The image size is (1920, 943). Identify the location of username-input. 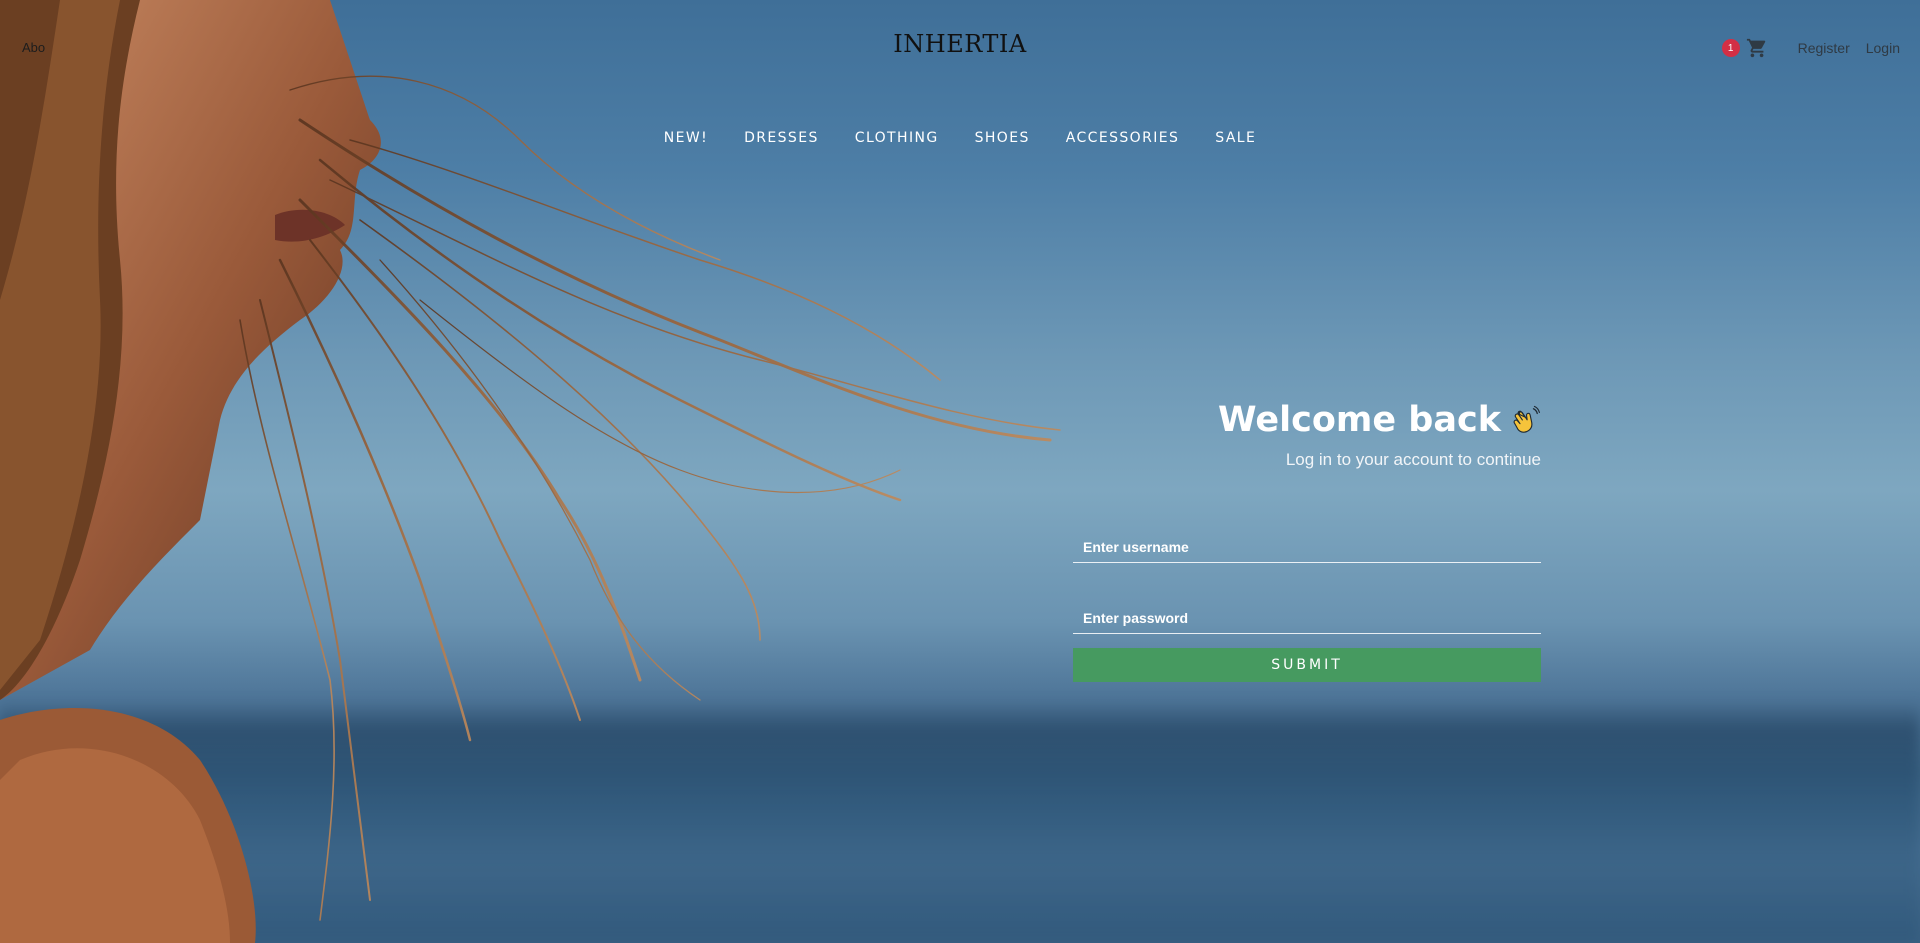
(1307, 547).